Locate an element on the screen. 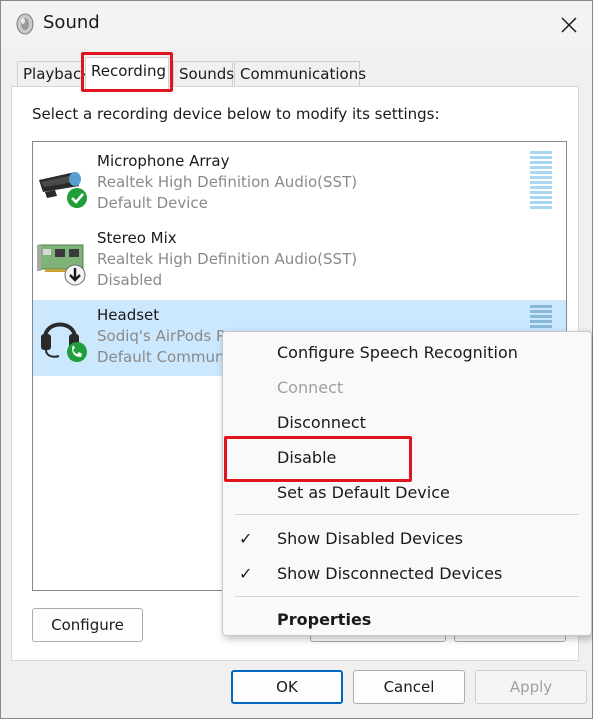 Image resolution: width=593 pixels, height=719 pixels. menu-item-label: Set as Default Device is located at coordinates (363, 492).